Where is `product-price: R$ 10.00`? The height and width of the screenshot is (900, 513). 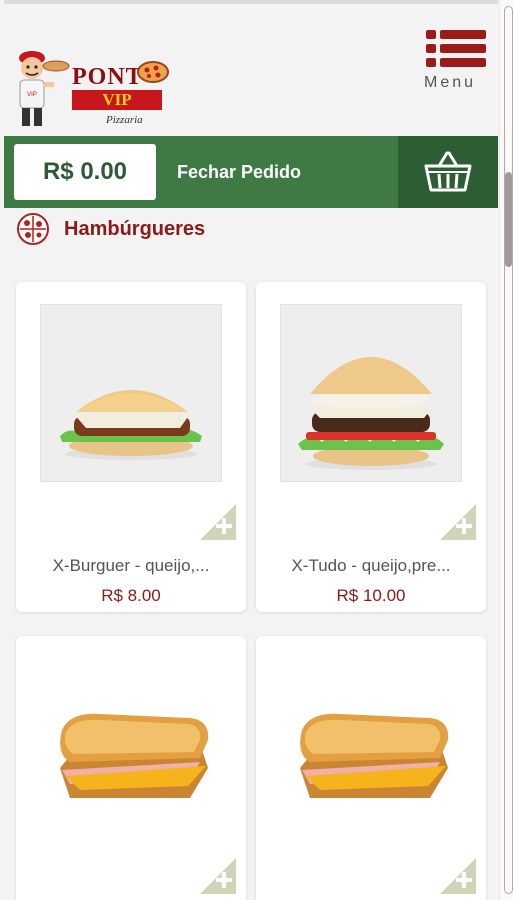 product-price: R$ 10.00 is located at coordinates (371, 595).